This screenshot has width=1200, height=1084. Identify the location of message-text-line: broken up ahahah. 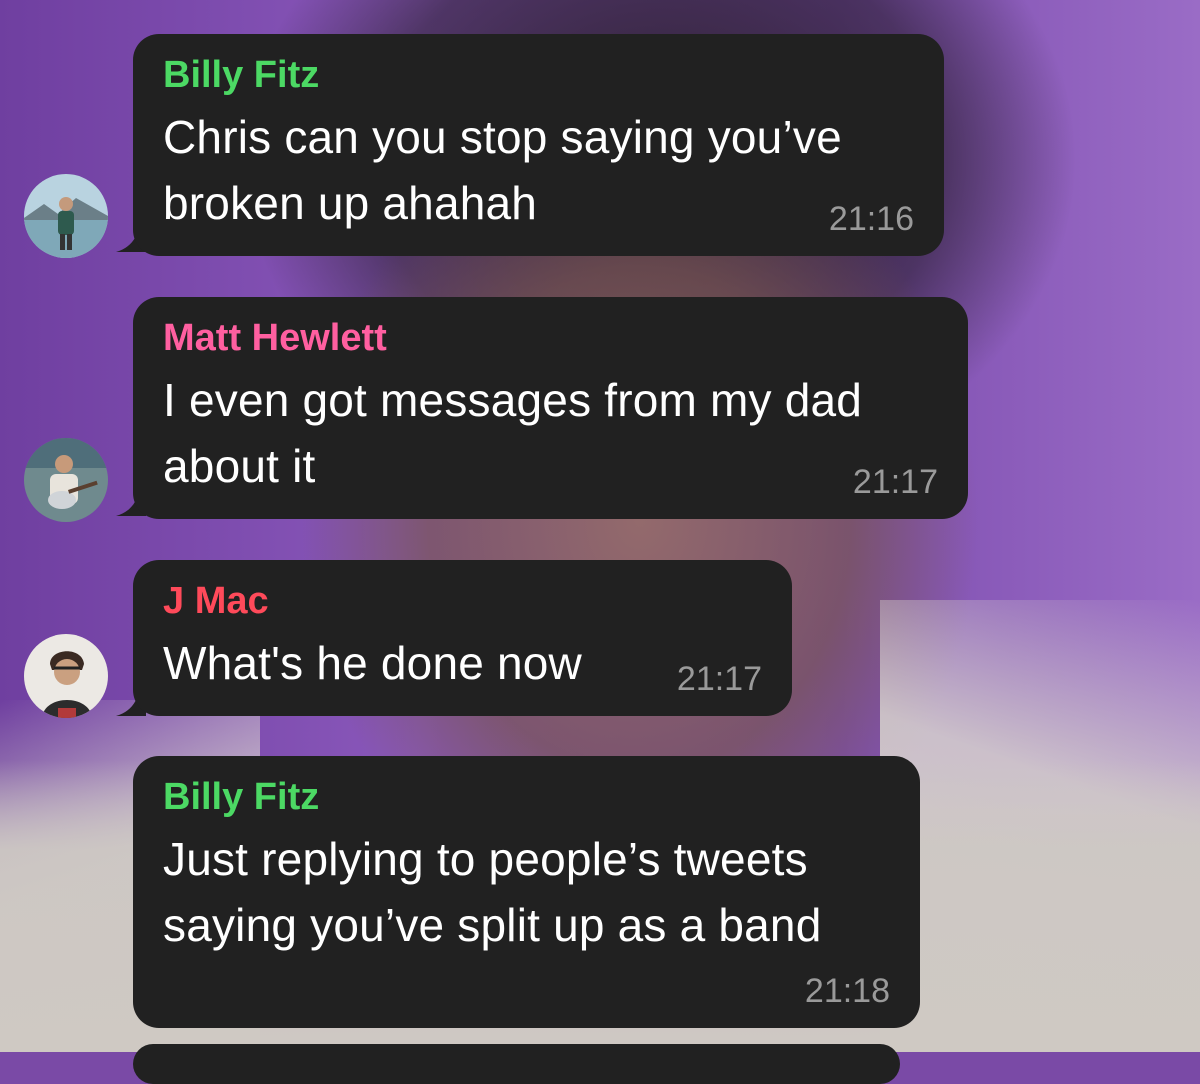
(350, 203).